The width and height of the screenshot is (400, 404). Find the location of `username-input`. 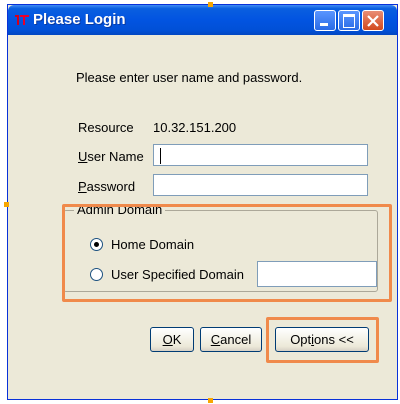

username-input is located at coordinates (260, 155).